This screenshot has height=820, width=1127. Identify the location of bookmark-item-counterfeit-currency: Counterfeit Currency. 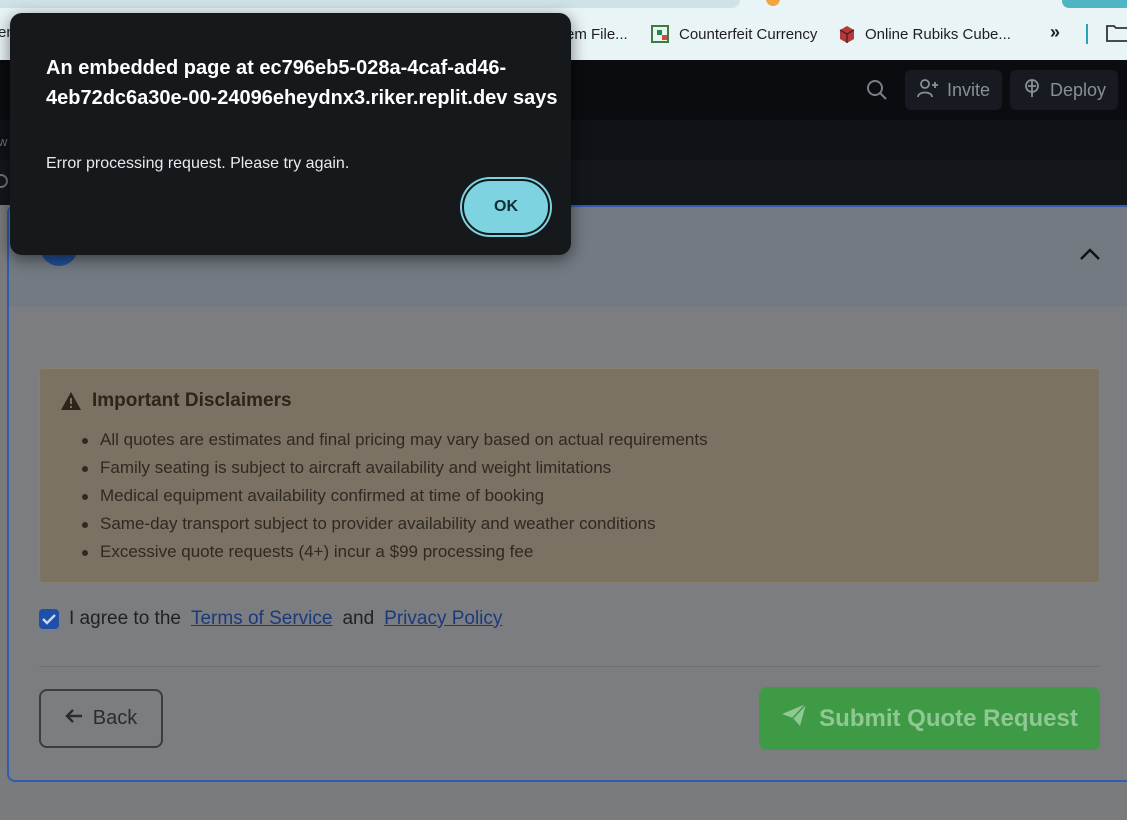
(734, 34).